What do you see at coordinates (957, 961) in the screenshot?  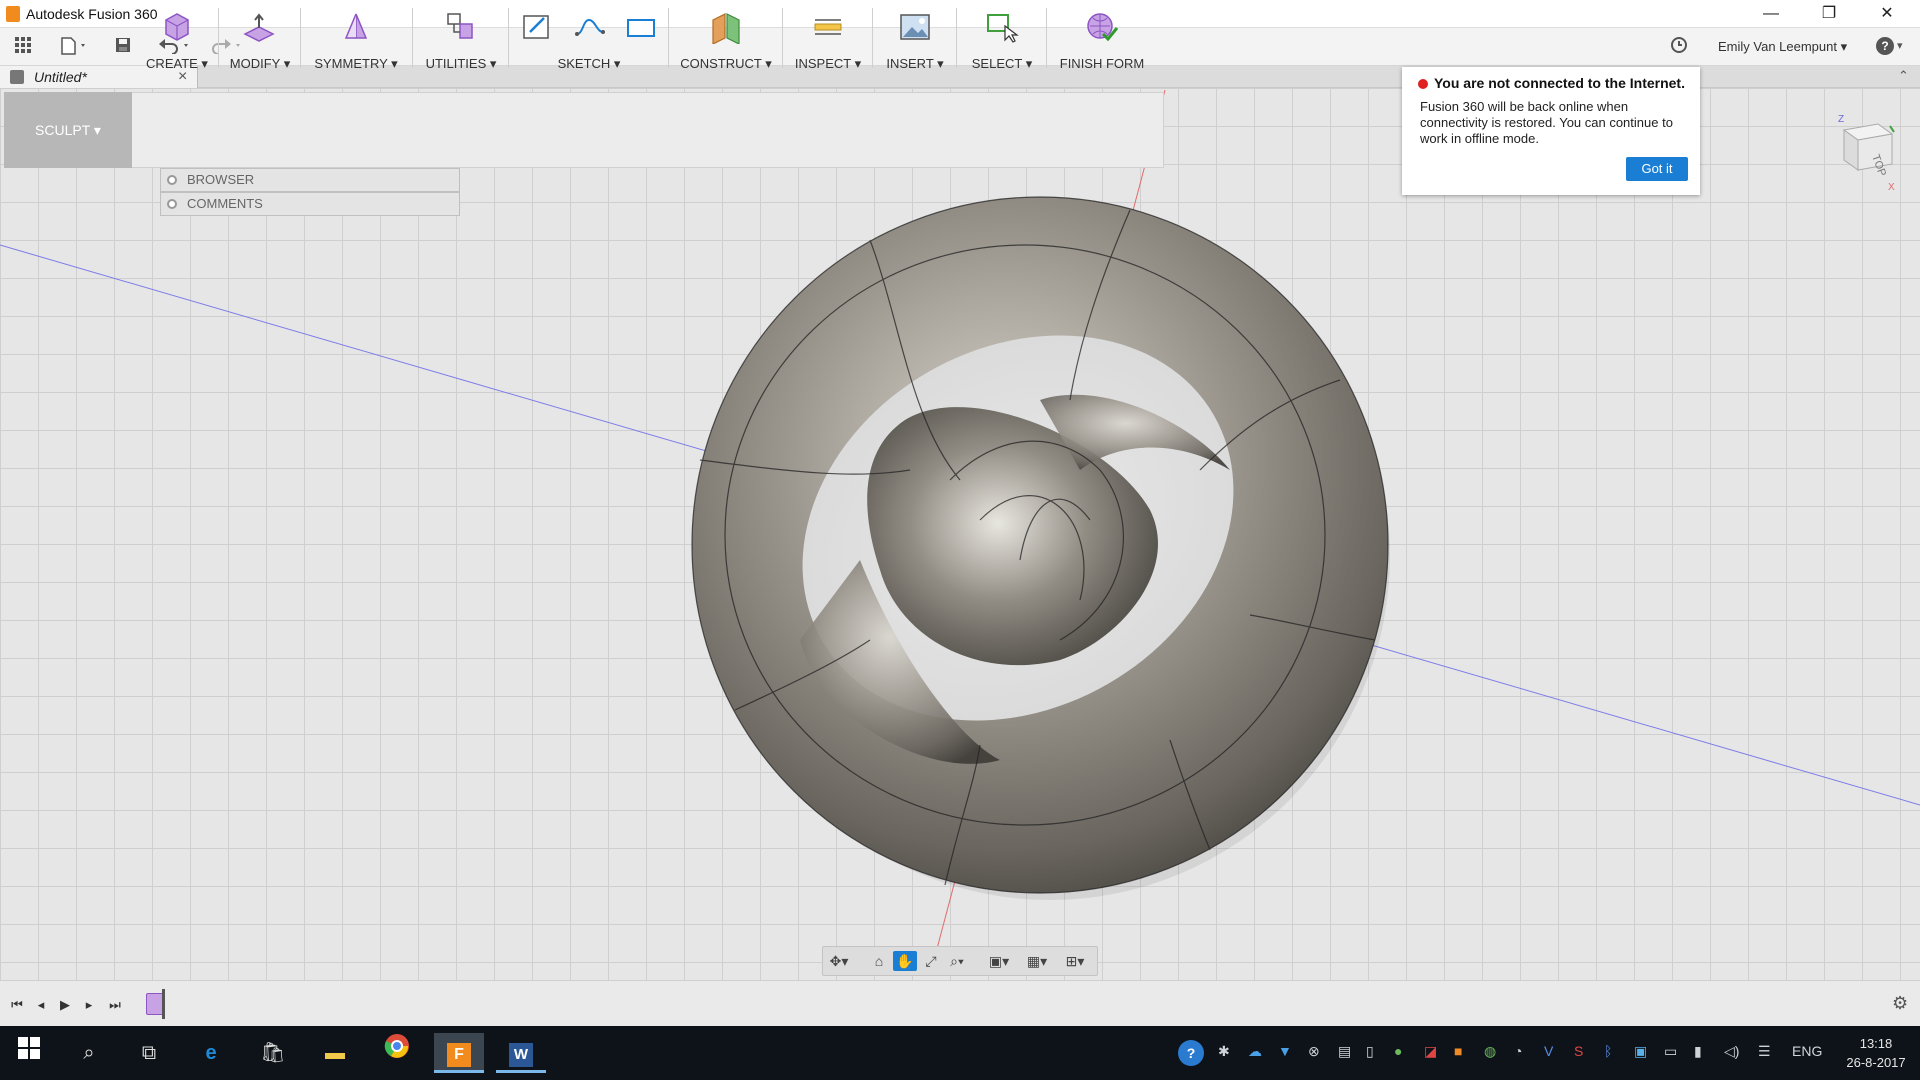 I see `zoom-icon: ⌕▾` at bounding box center [957, 961].